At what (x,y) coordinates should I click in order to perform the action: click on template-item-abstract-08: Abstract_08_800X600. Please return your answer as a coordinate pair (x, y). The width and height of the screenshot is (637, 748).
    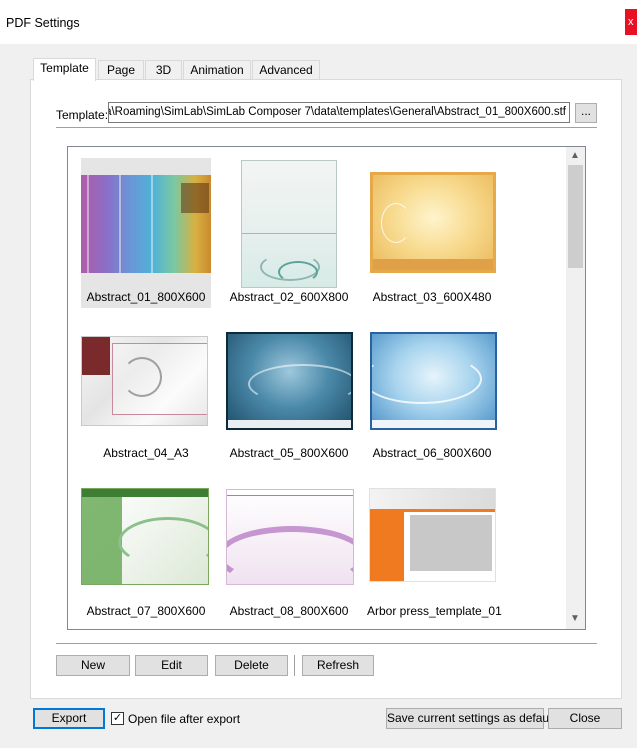
    Looking at the image, I should click on (289, 556).